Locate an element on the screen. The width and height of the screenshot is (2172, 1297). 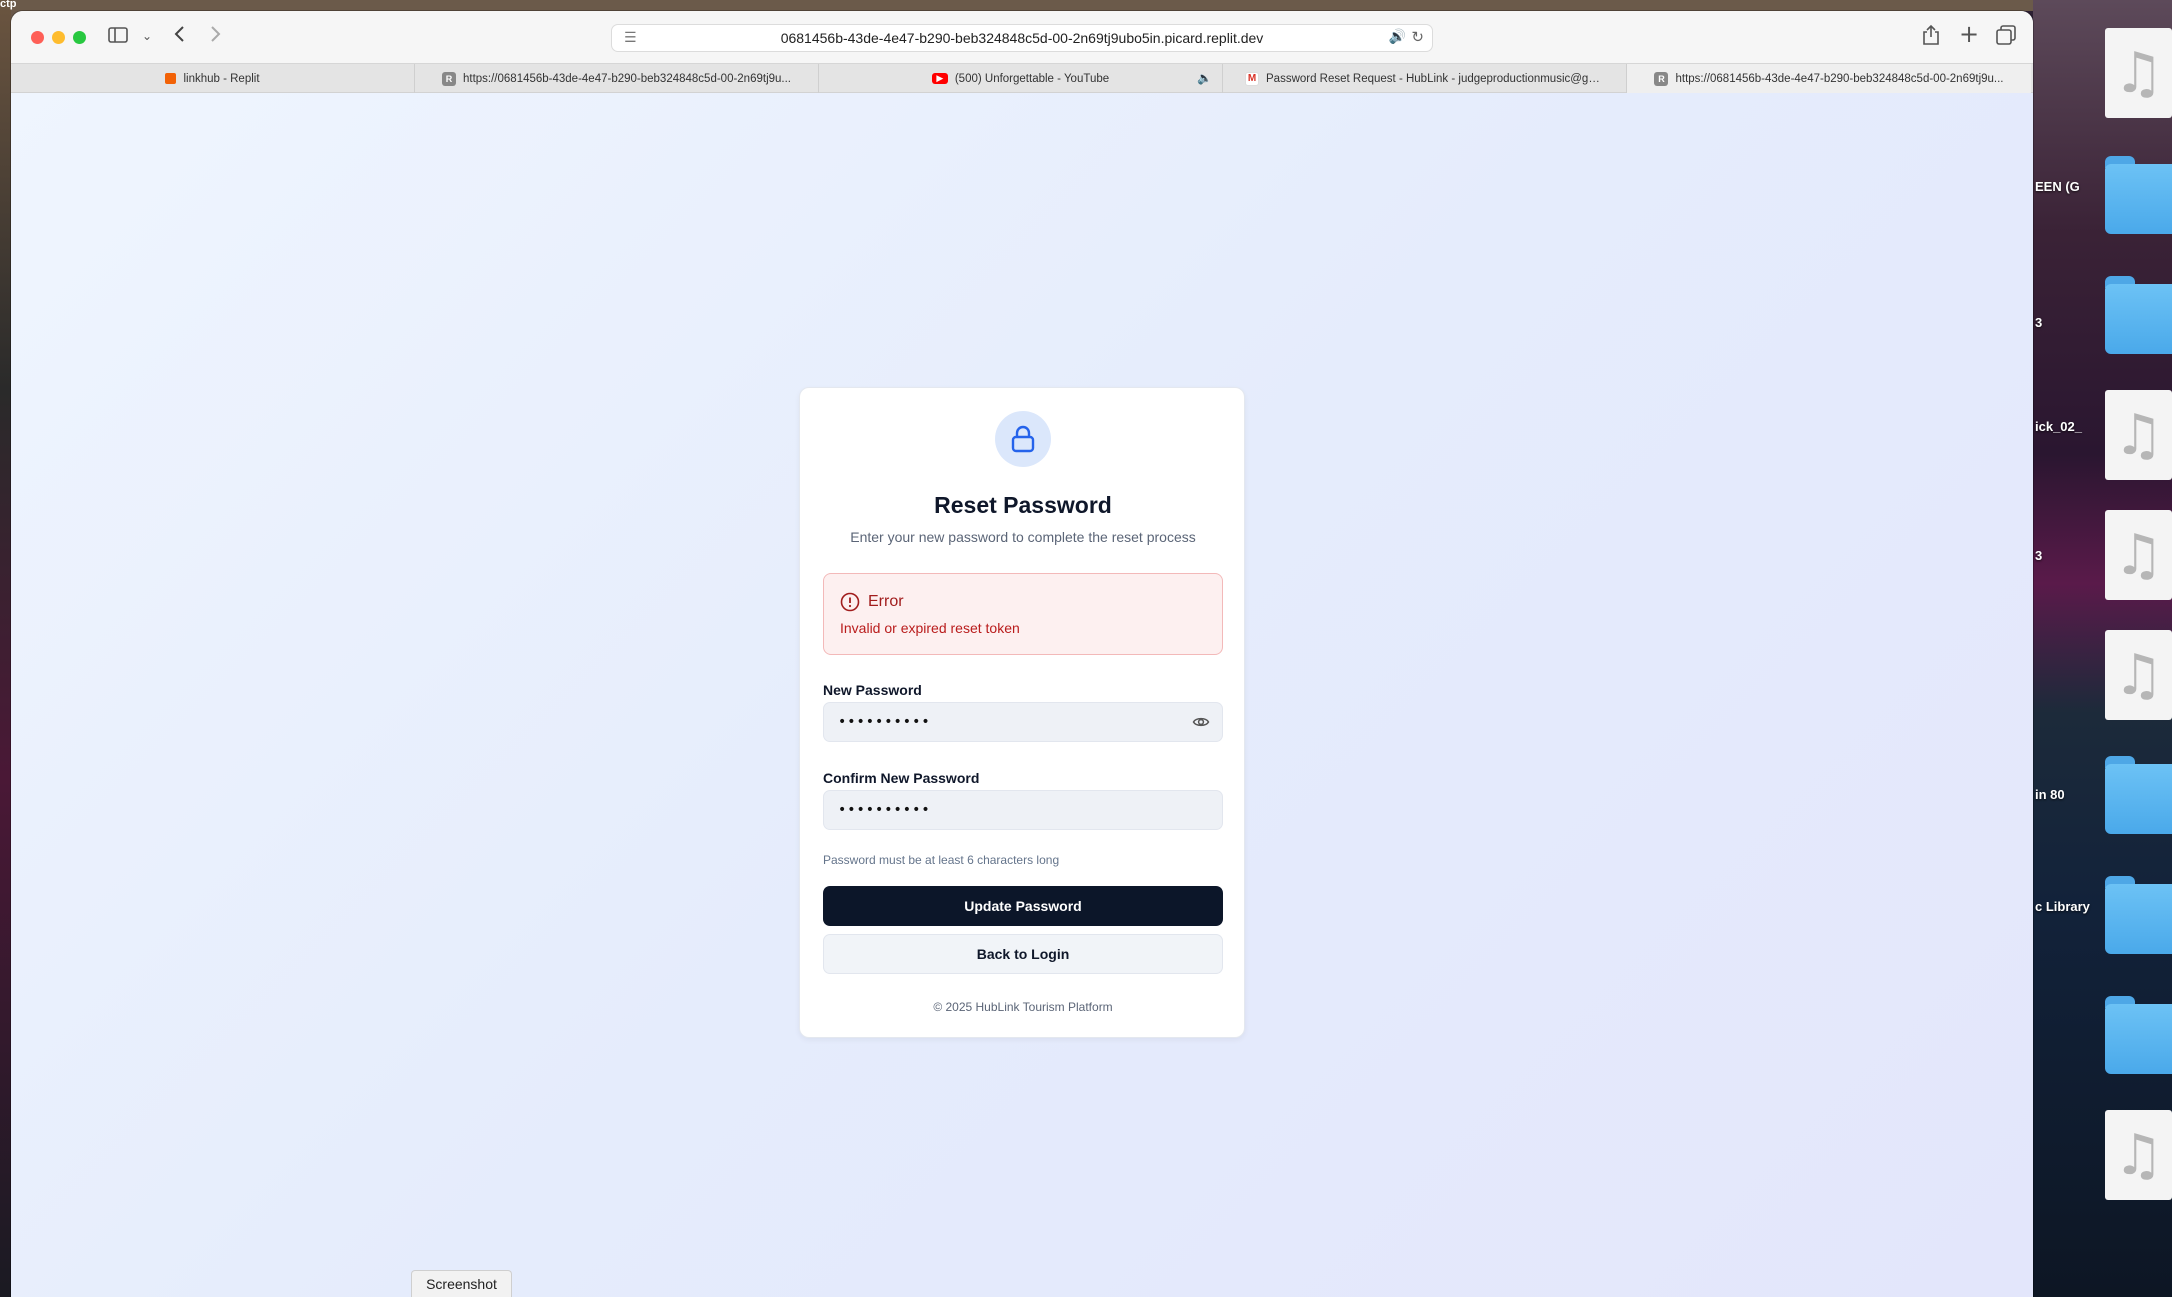
confirm-password-field: •••••••••• is located at coordinates (1023, 810).